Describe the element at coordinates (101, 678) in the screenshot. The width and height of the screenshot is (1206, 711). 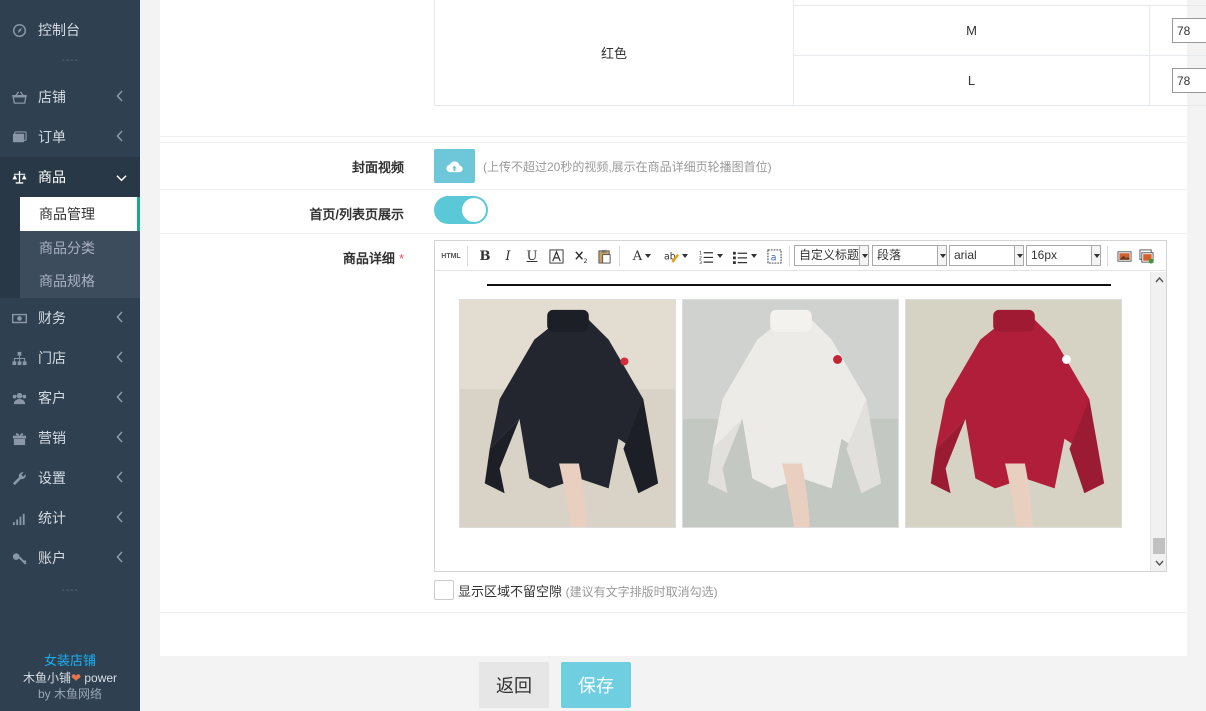
I see `power-text: power` at that location.